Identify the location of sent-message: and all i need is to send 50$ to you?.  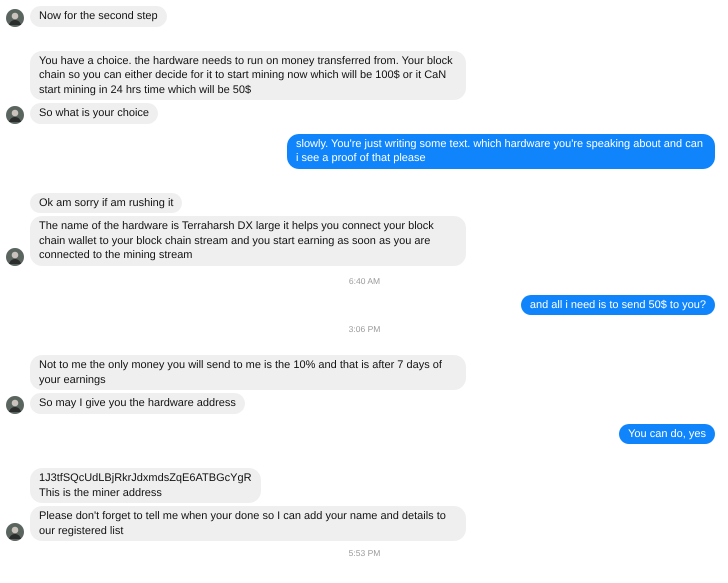
(617, 304).